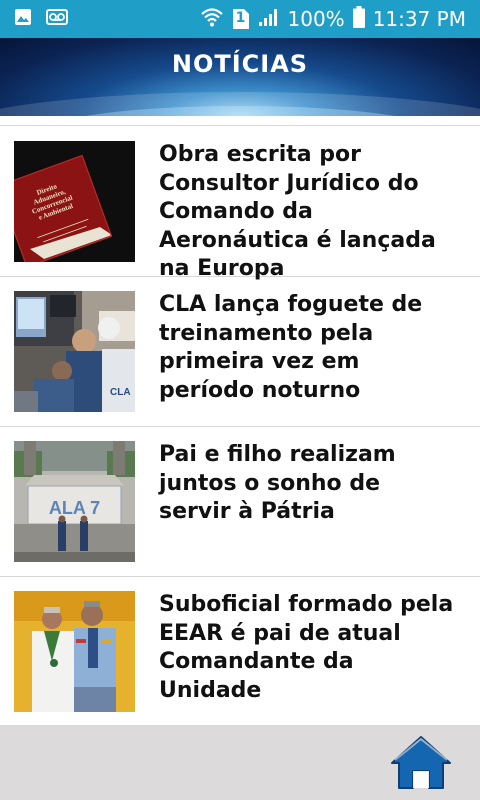 The height and width of the screenshot is (800, 480). What do you see at coordinates (419, 19) in the screenshot?
I see `status-time: 11:37 PM` at bounding box center [419, 19].